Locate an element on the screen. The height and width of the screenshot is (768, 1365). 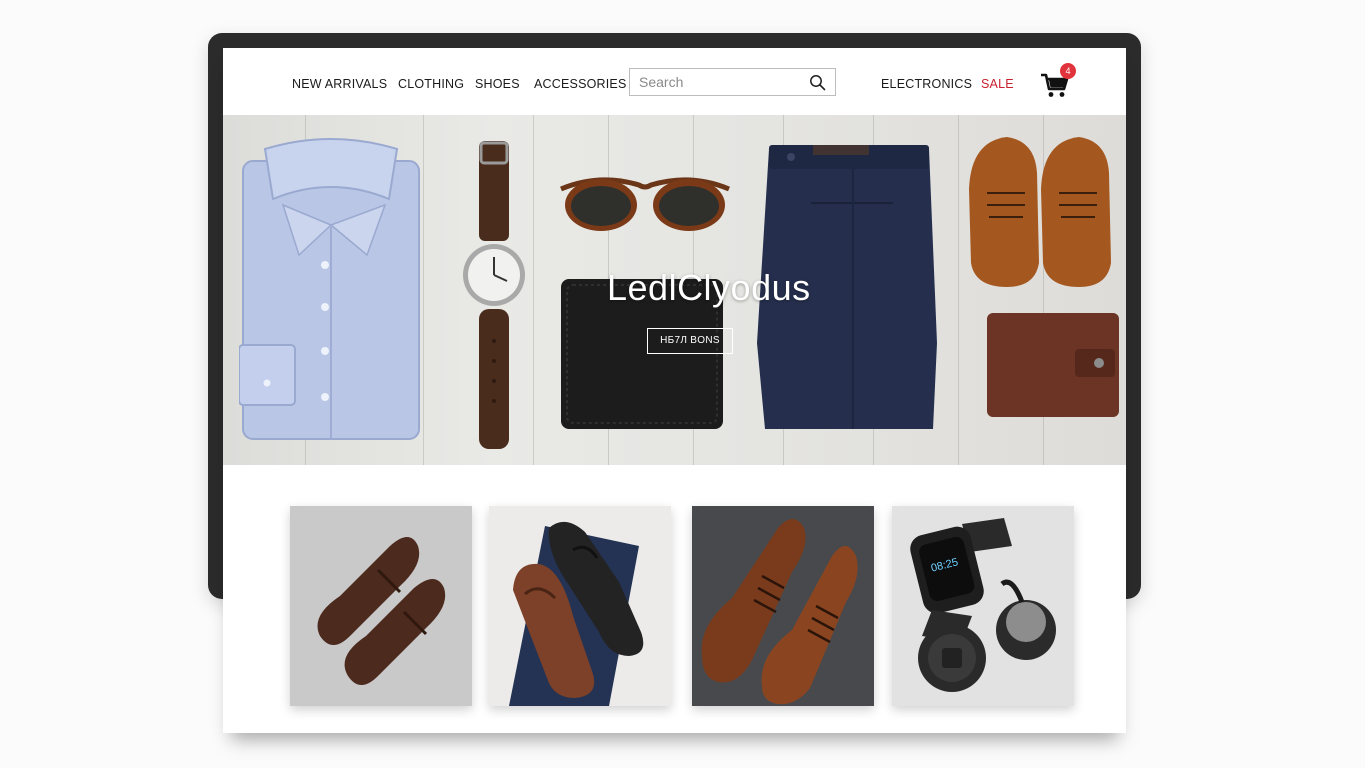
brown-loafers-image is located at coordinates (381, 606).